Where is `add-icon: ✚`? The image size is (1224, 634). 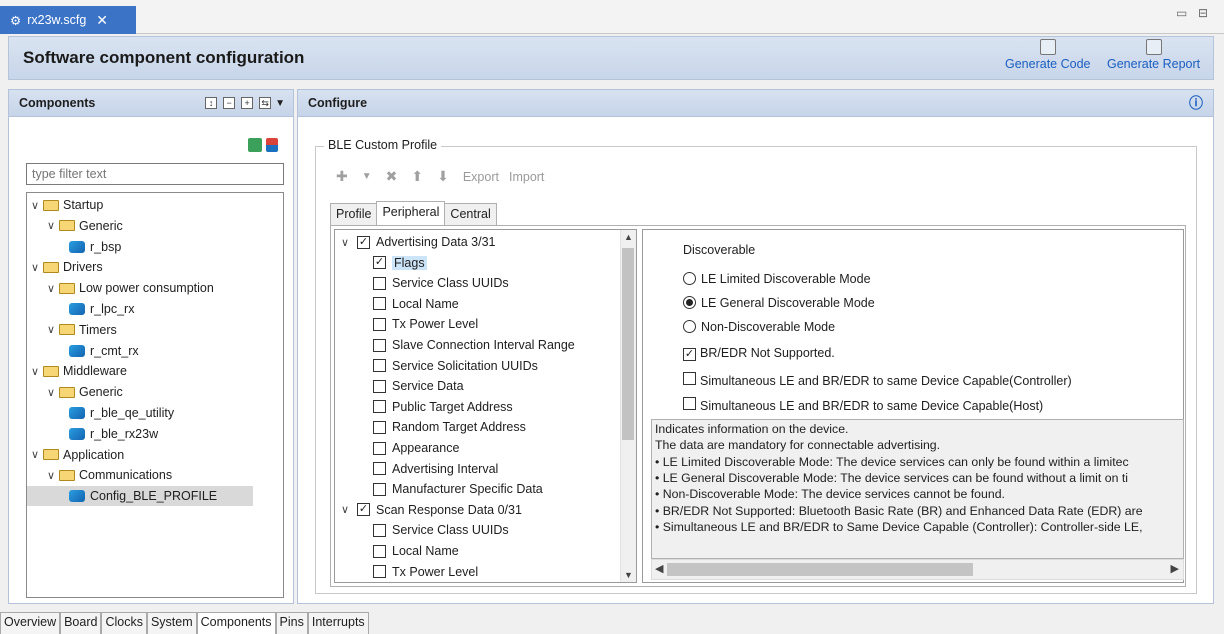
add-icon: ✚ is located at coordinates (342, 176).